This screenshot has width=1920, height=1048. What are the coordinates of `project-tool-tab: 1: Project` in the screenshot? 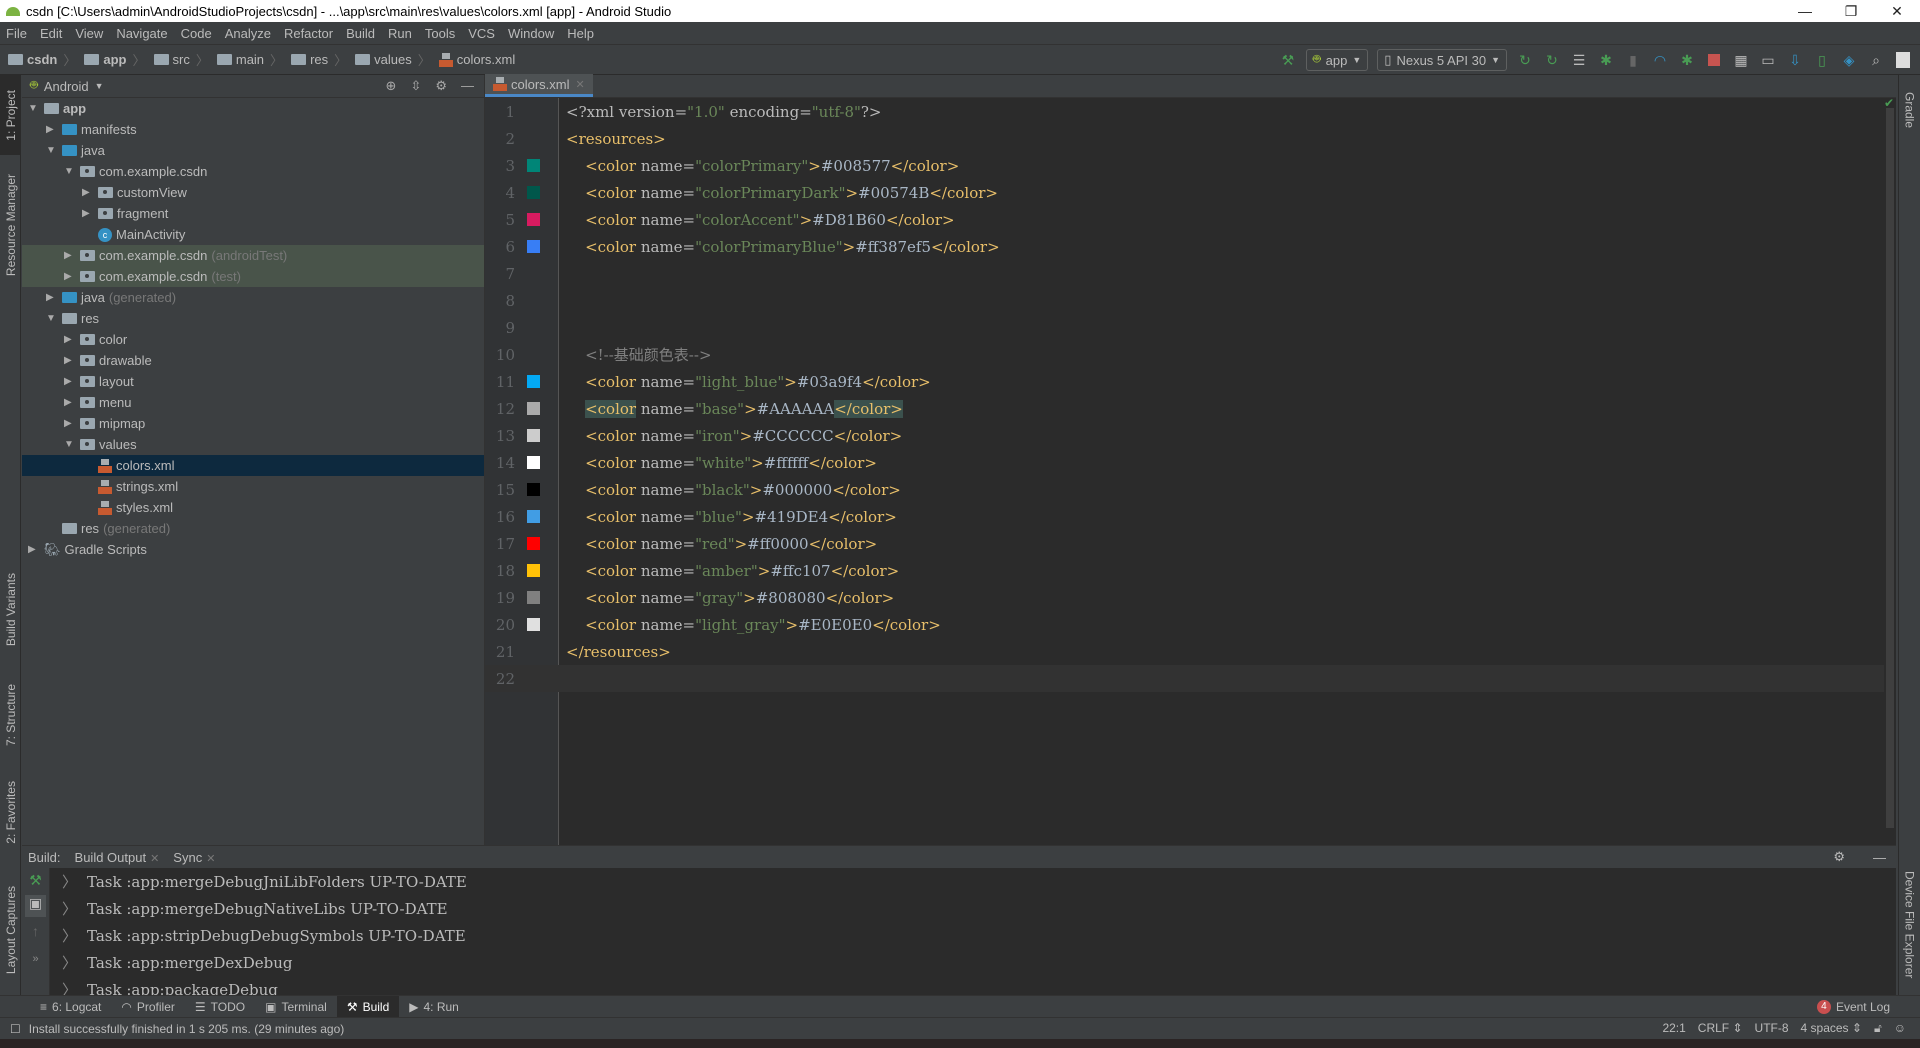 It's located at (10, 115).